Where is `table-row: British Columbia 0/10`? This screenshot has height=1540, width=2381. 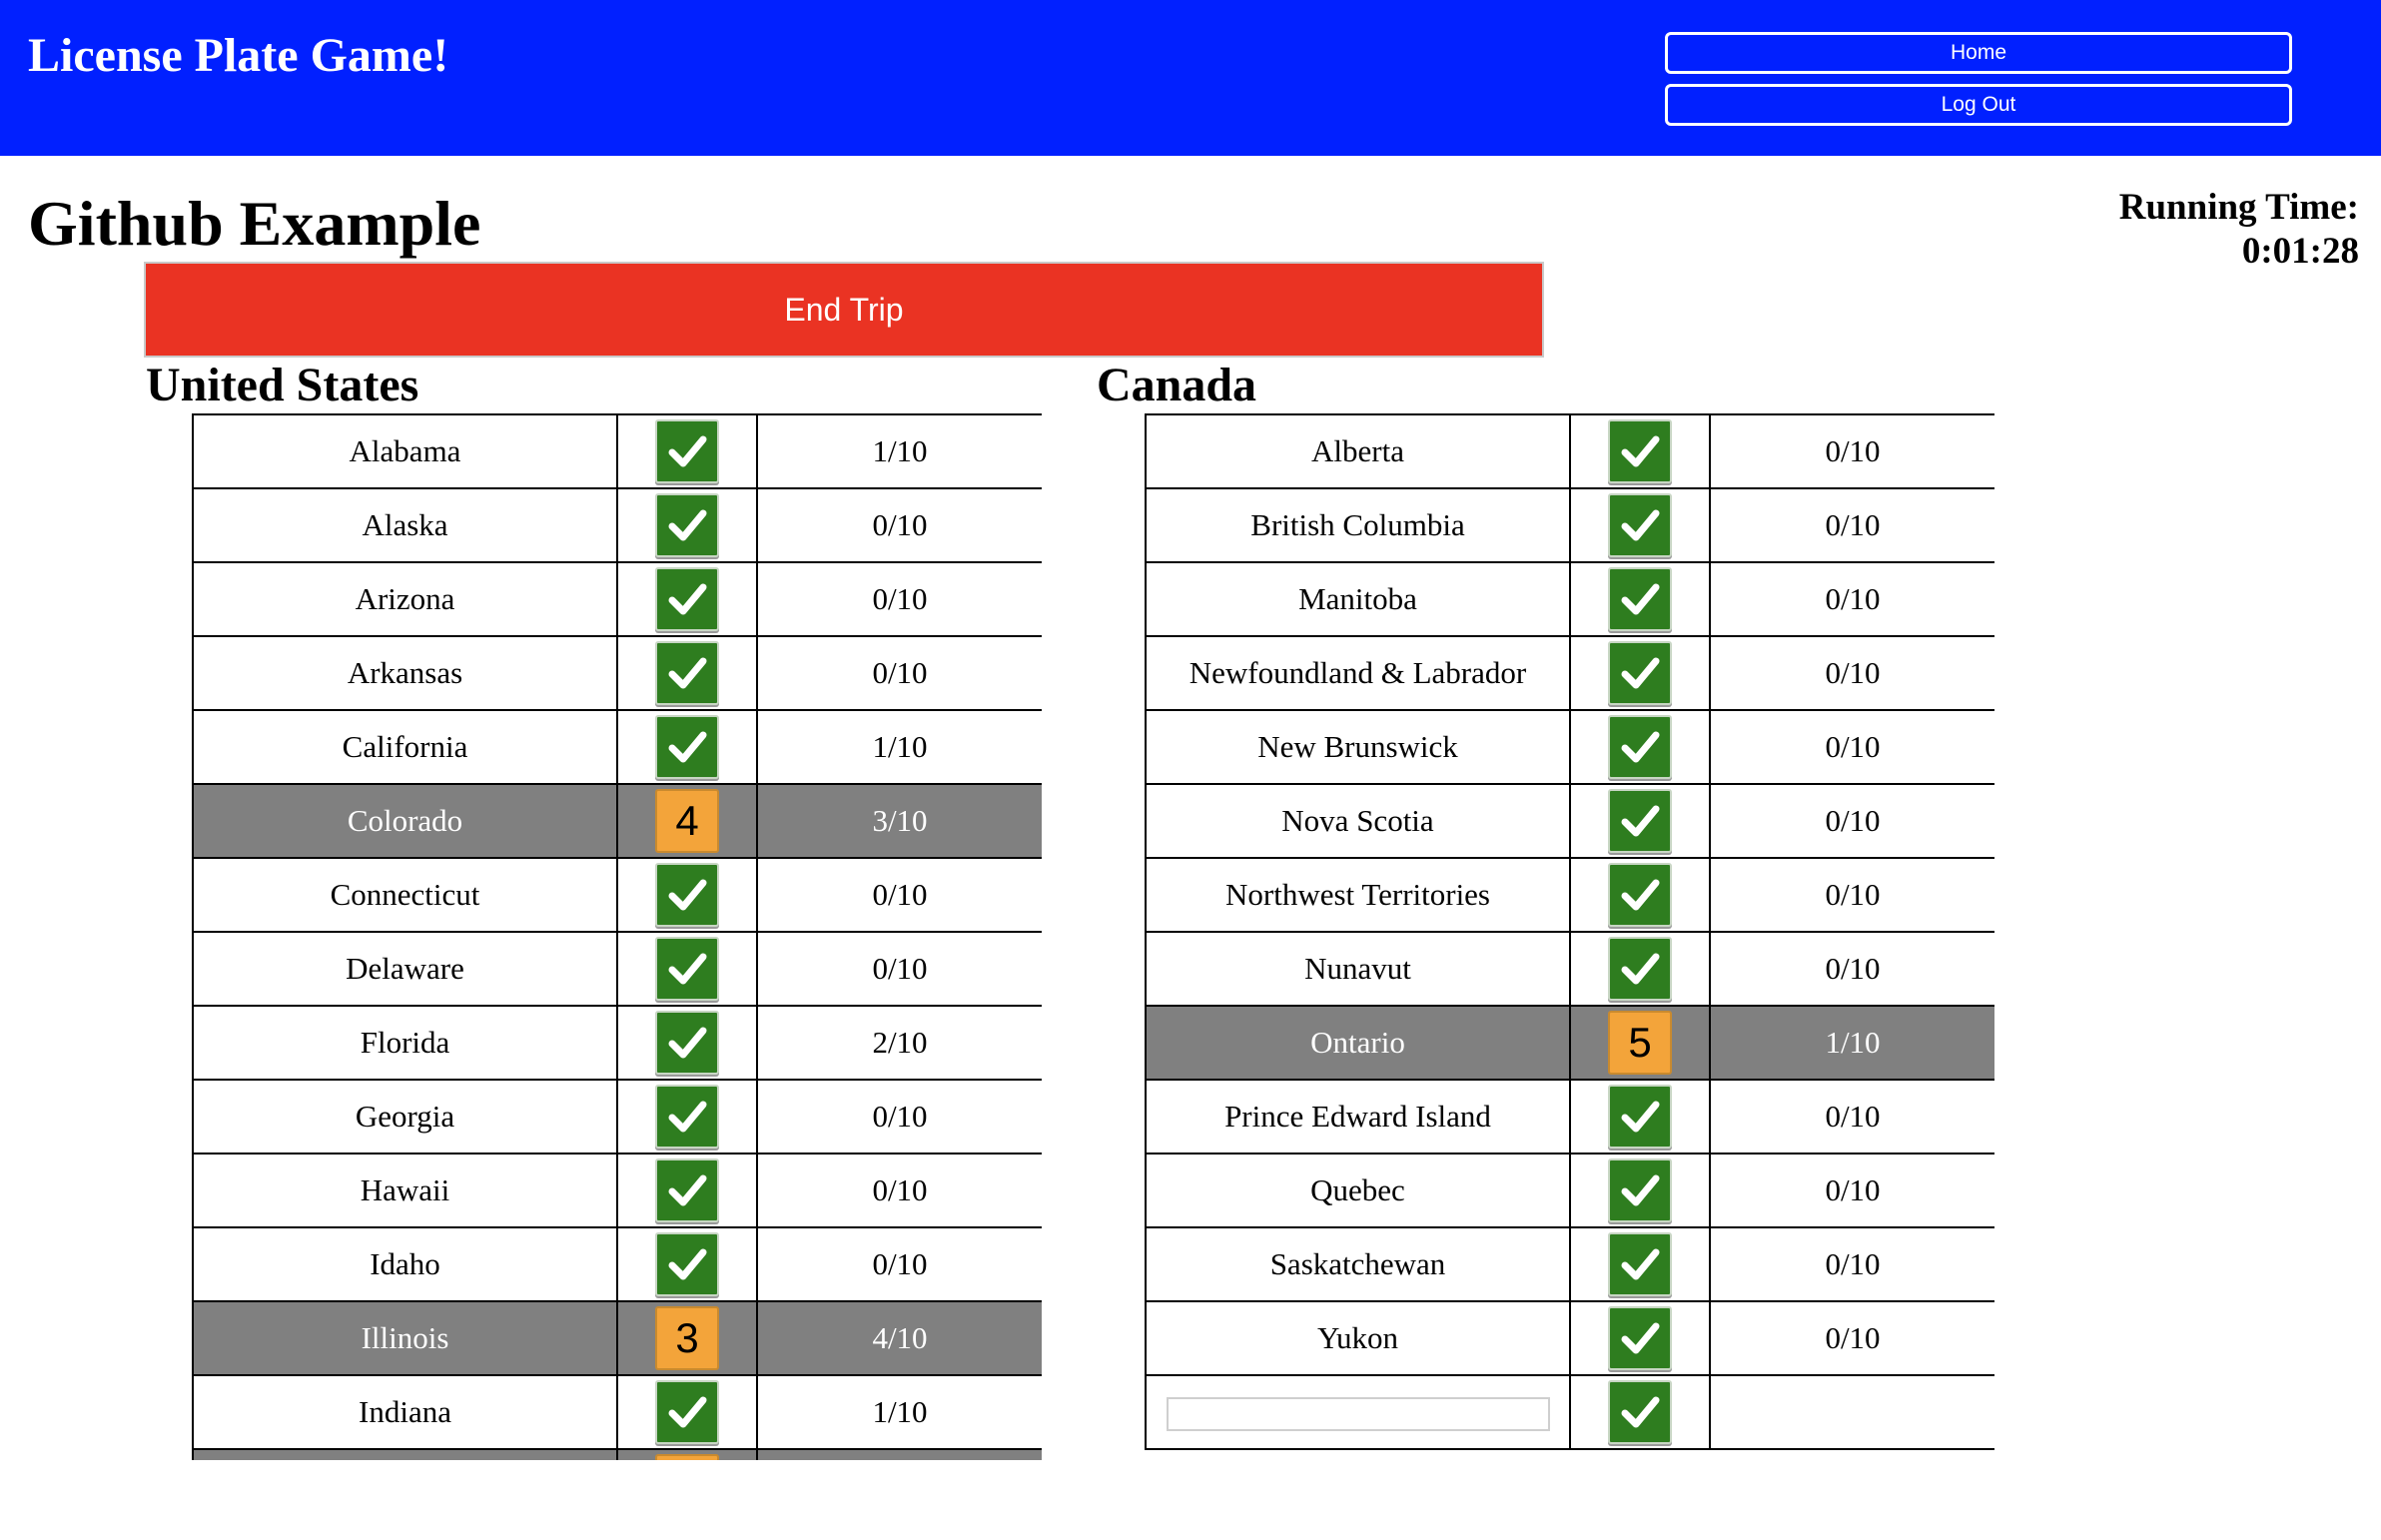
table-row: British Columbia 0/10 is located at coordinates (1569, 525).